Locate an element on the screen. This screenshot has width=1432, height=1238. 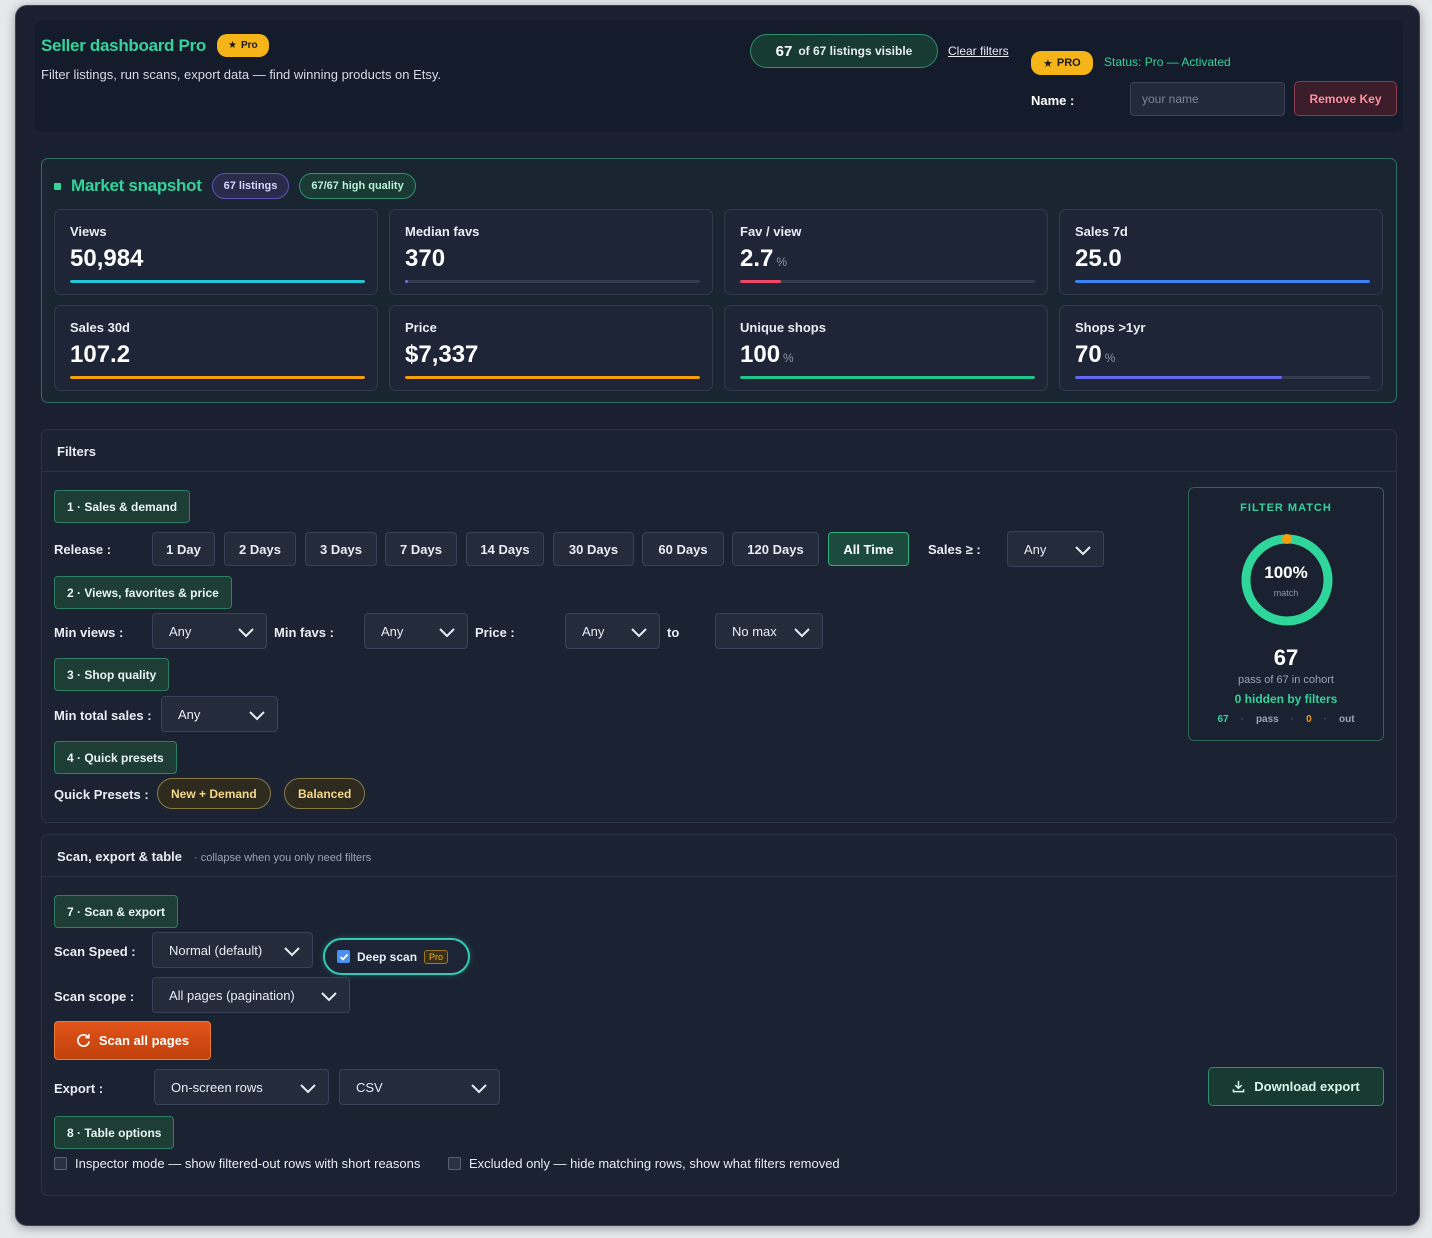
section-scan-export: 7 · Scan & export is located at coordinates (116, 911).